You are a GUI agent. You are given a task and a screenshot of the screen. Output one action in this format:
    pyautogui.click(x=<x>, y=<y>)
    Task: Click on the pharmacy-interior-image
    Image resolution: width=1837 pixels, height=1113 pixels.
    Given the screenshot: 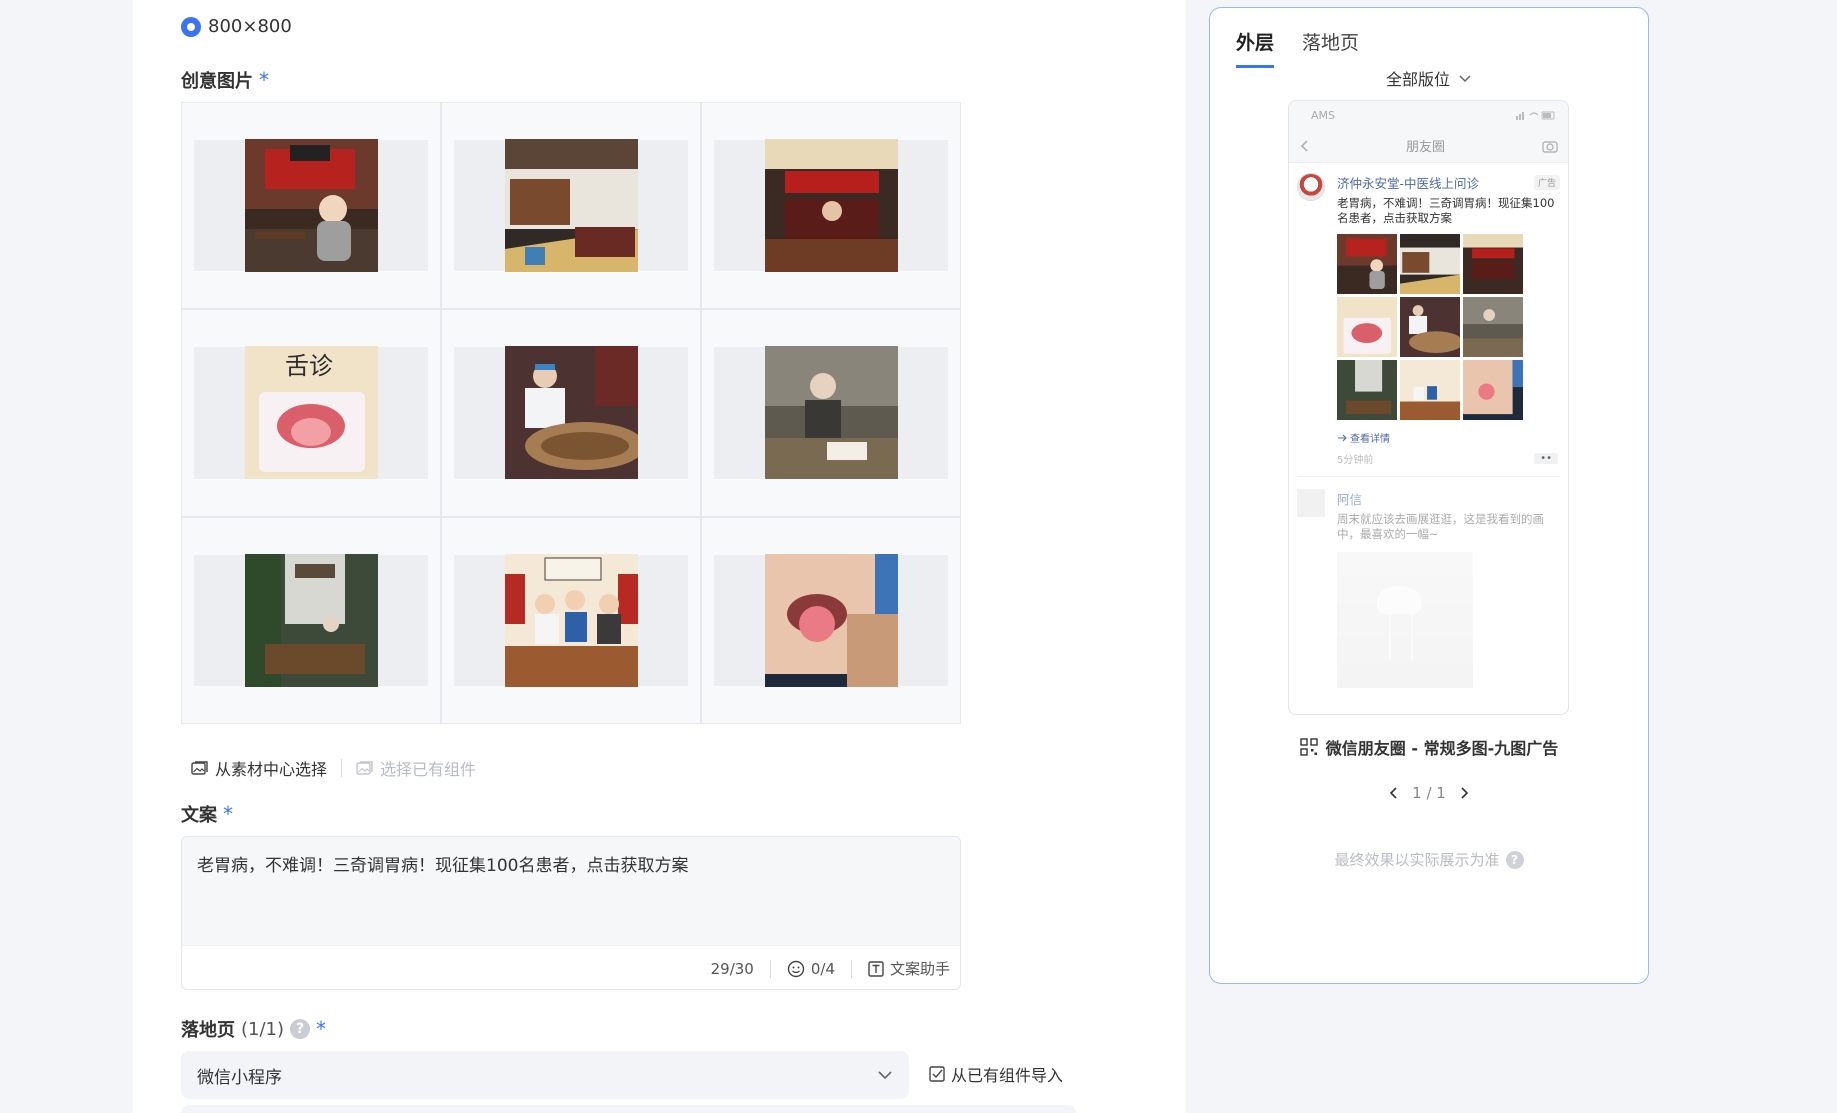 What is the action you would take?
    pyautogui.click(x=571, y=206)
    